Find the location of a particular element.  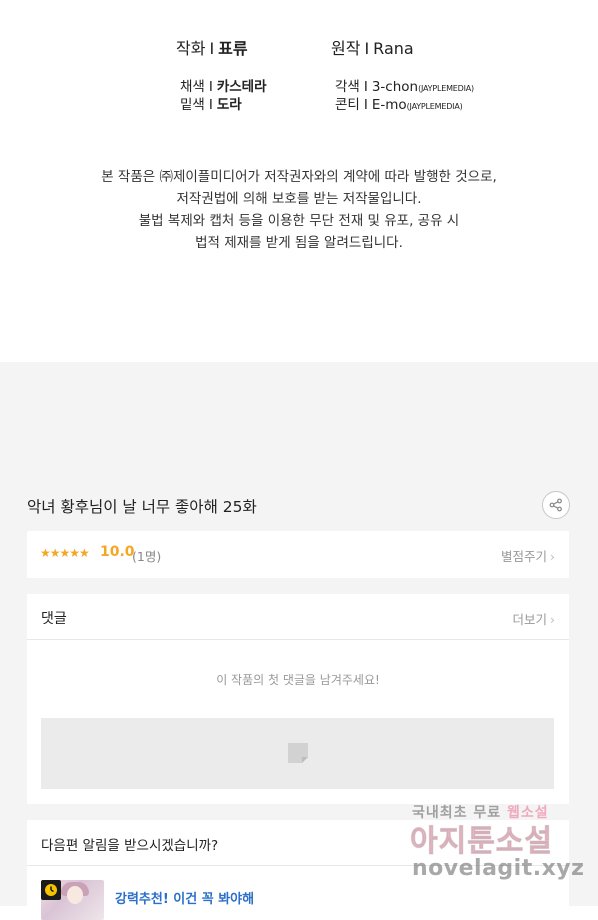

episode-title: 악녀 황후님이 날 너무 좋아해 25화 is located at coordinates (142, 507).